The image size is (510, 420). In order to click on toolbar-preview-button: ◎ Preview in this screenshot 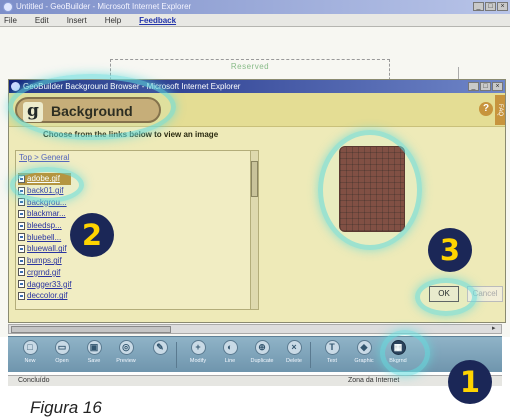, I will do `click(126, 356)`.